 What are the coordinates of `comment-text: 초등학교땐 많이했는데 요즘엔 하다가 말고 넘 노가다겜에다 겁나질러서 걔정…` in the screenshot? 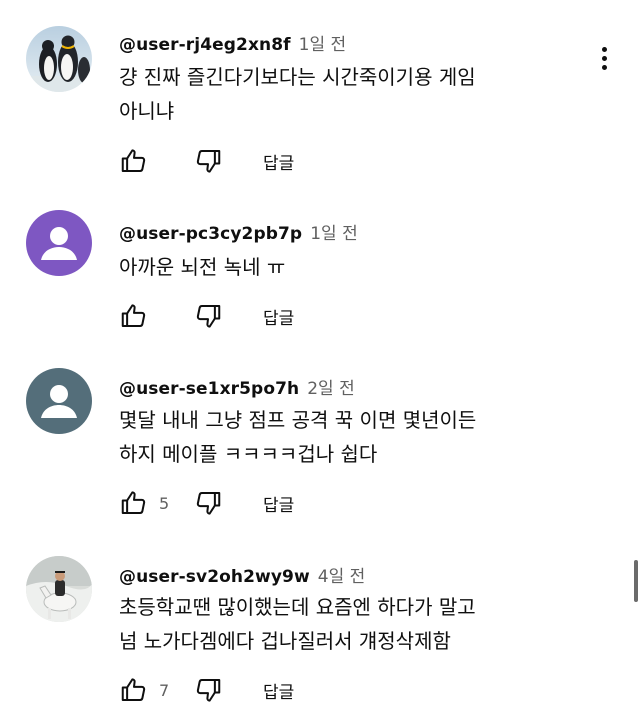 It's located at (349, 624).